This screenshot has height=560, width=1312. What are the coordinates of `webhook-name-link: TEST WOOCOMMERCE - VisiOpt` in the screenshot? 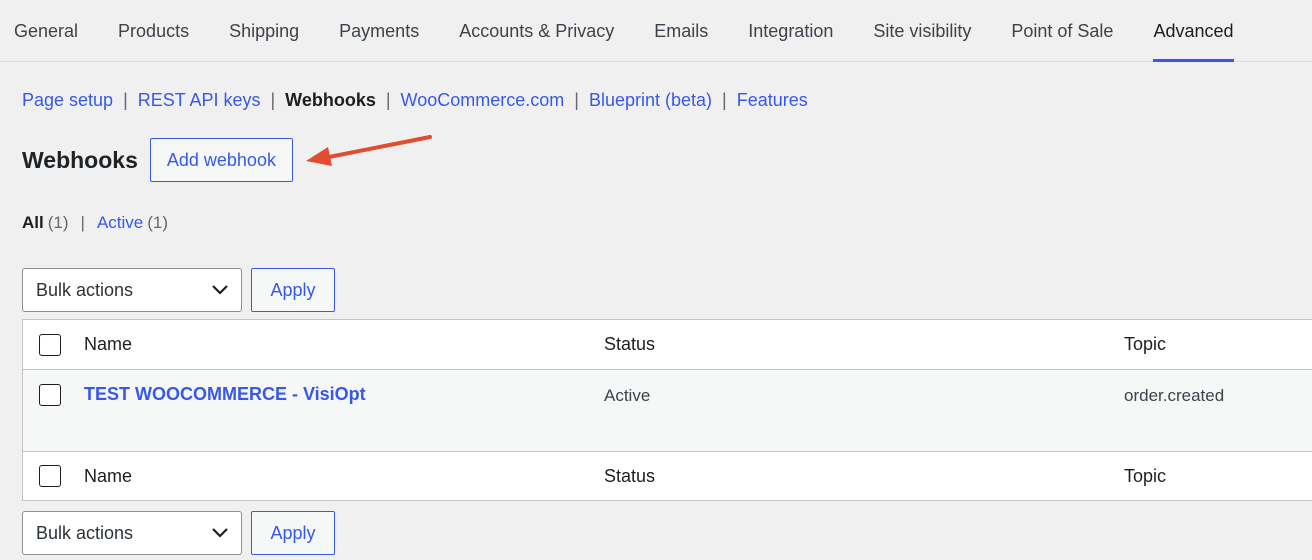 It's located at (225, 393).